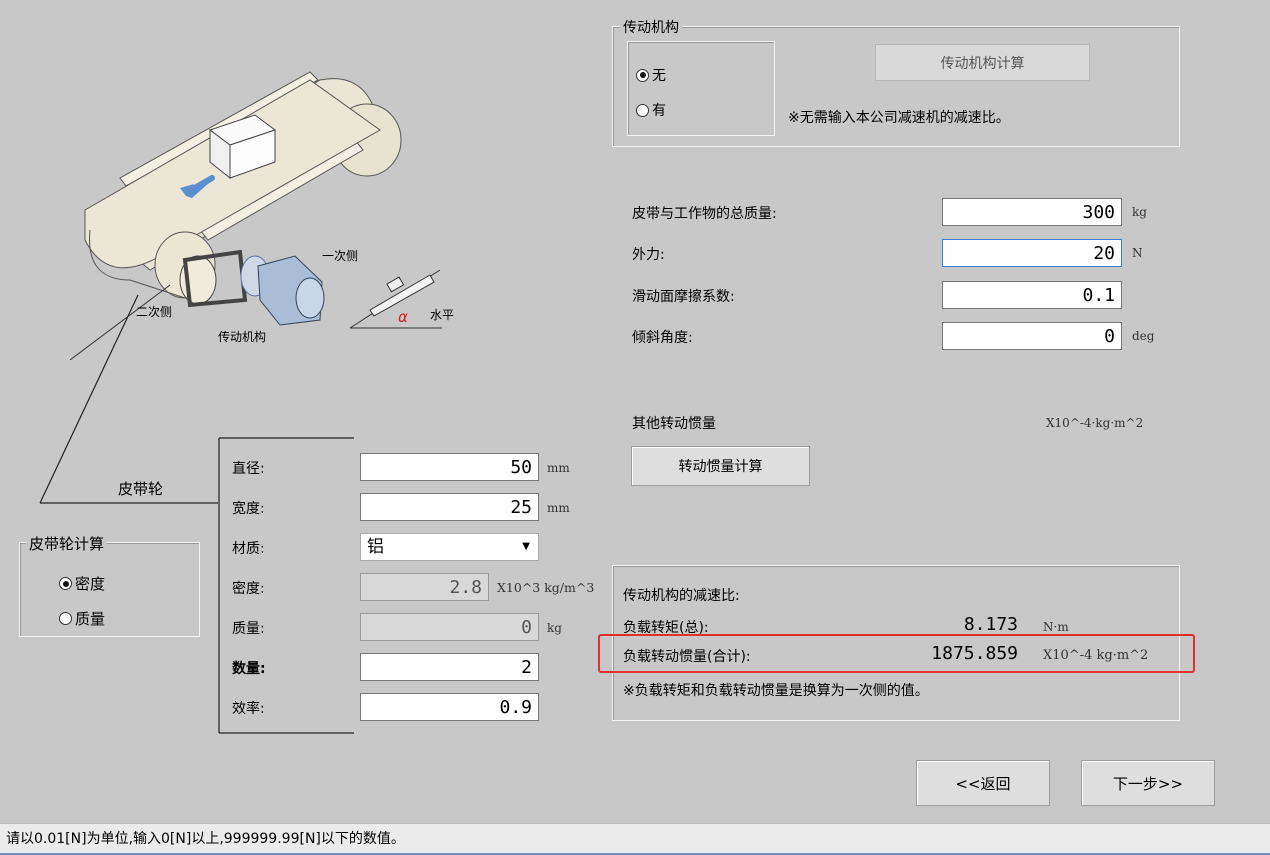 Image resolution: width=1270 pixels, height=855 pixels. I want to click on pulley-label-material: 材质:, so click(248, 549).